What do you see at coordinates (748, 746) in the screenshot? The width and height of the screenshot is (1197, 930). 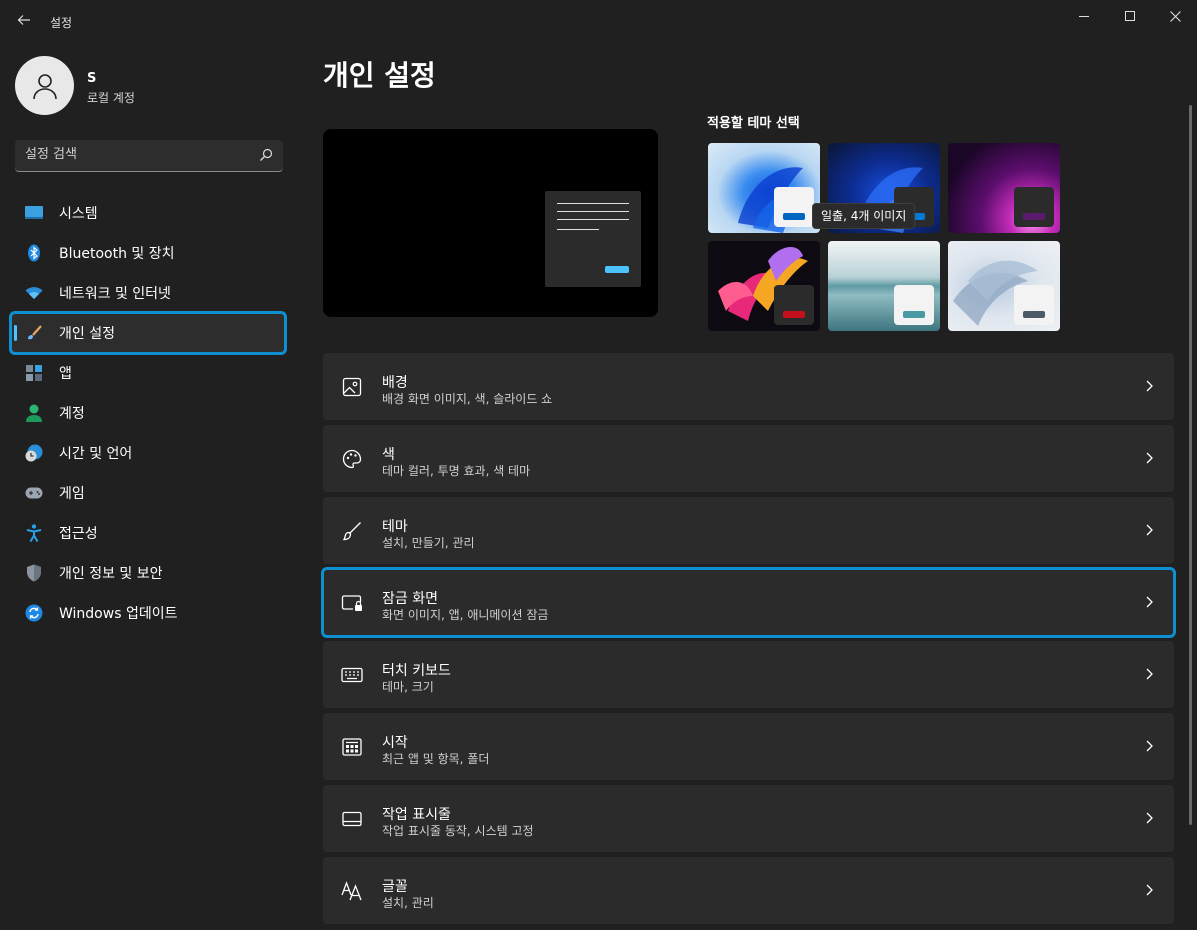 I see `card-start: 시작 최근 앱 및 항목, 폴더` at bounding box center [748, 746].